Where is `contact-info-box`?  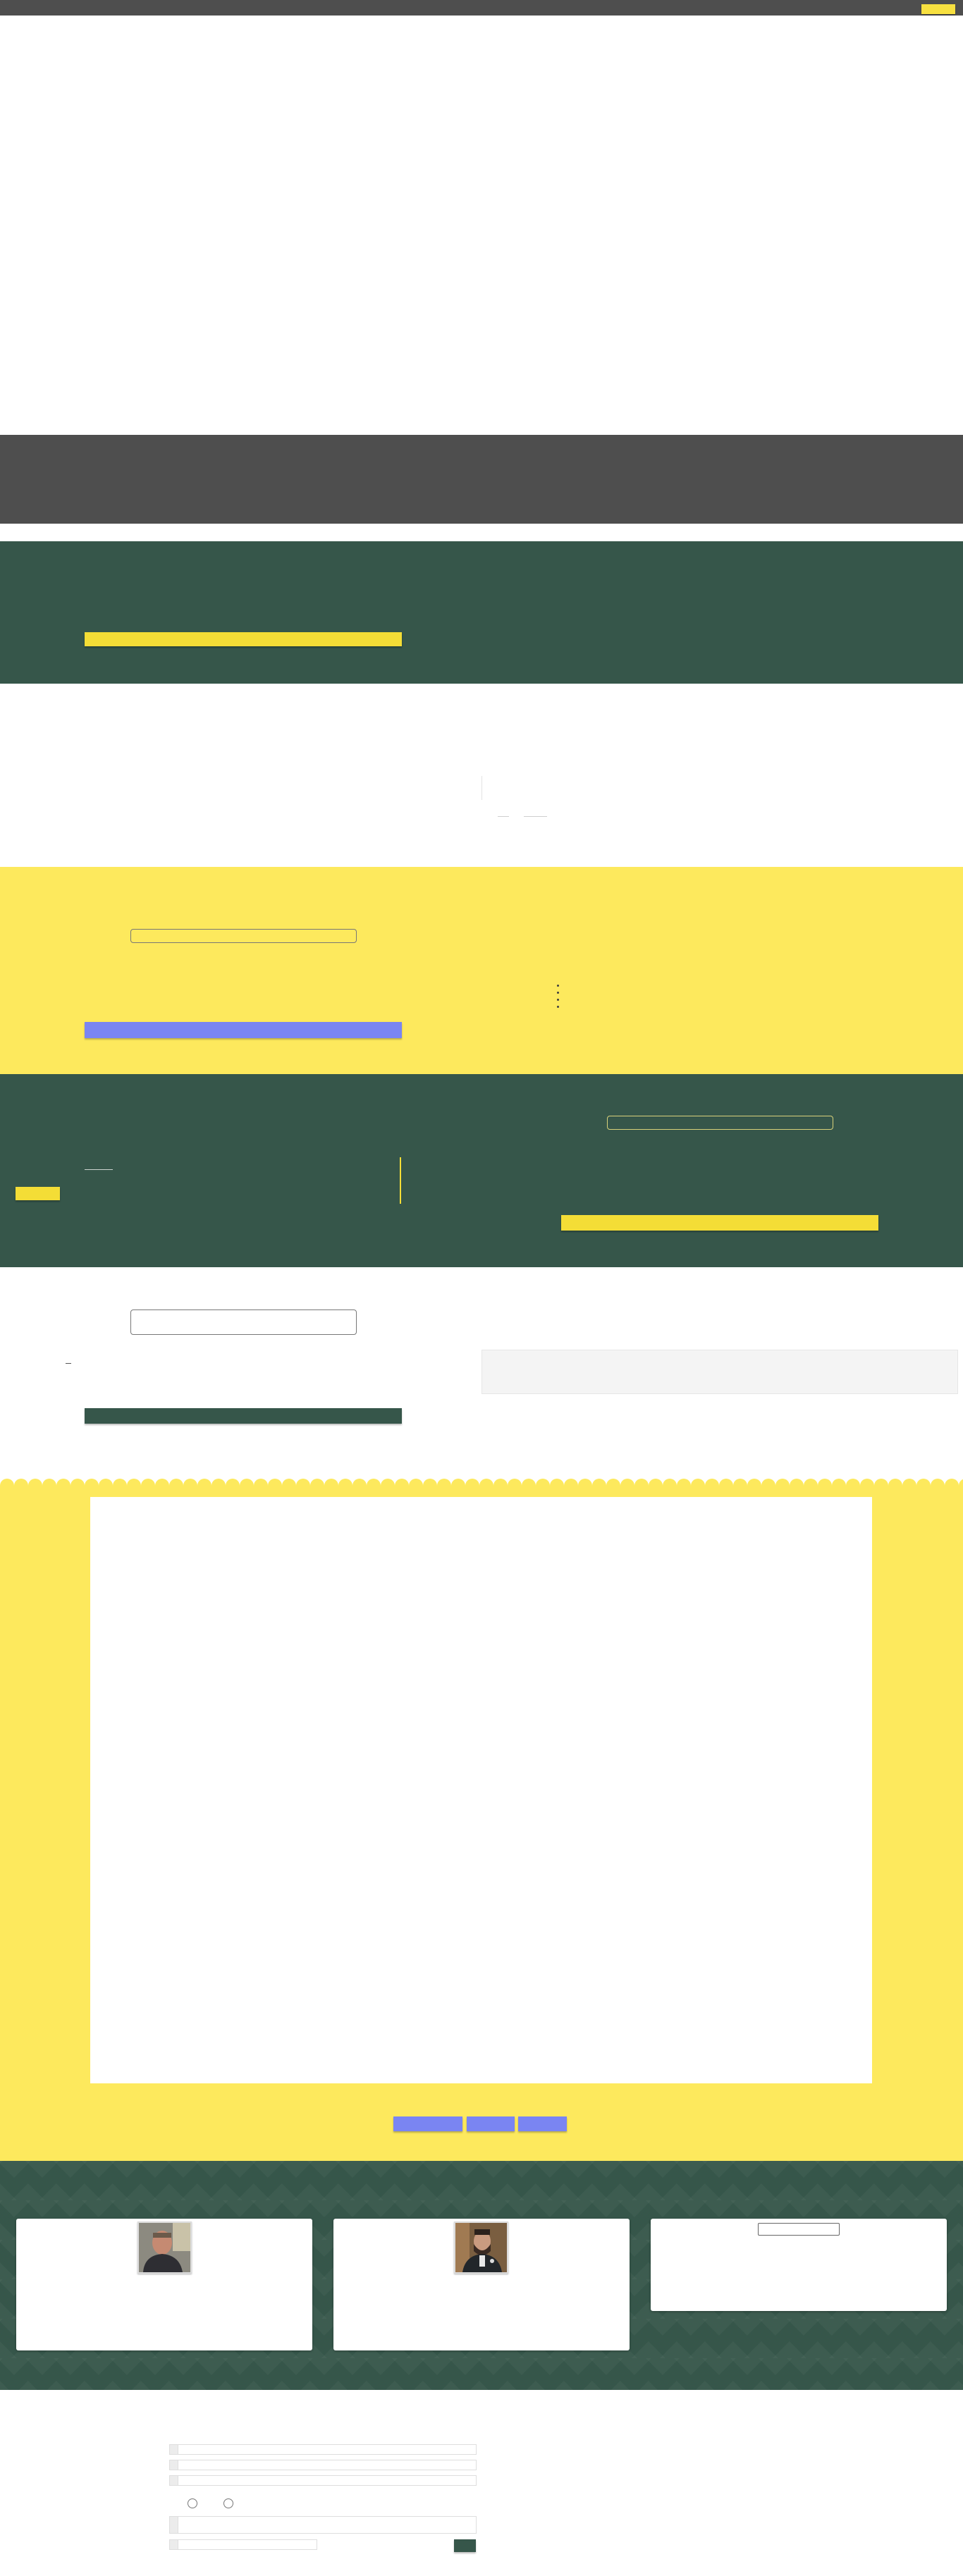
contact-info-box is located at coordinates (720, 1372).